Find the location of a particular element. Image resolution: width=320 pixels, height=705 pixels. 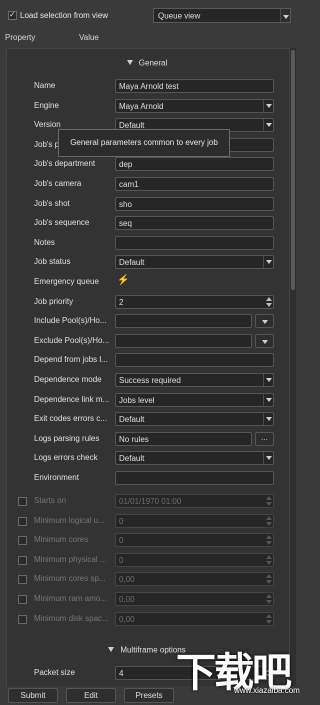

property-row-minimum-cores: Minimum cores 0 is located at coordinates (147, 540).